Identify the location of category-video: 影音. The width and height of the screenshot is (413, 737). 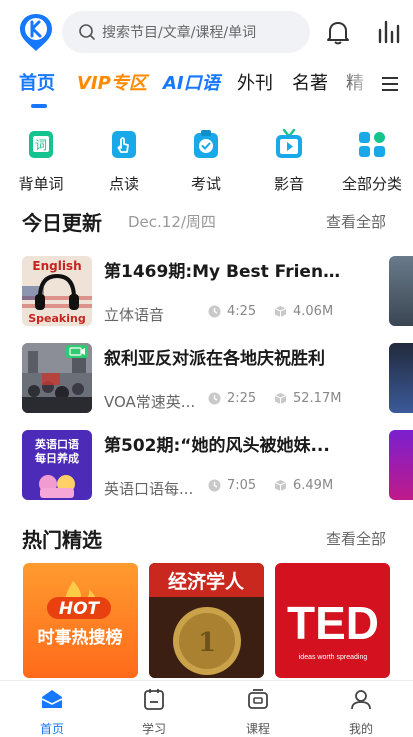
(289, 161).